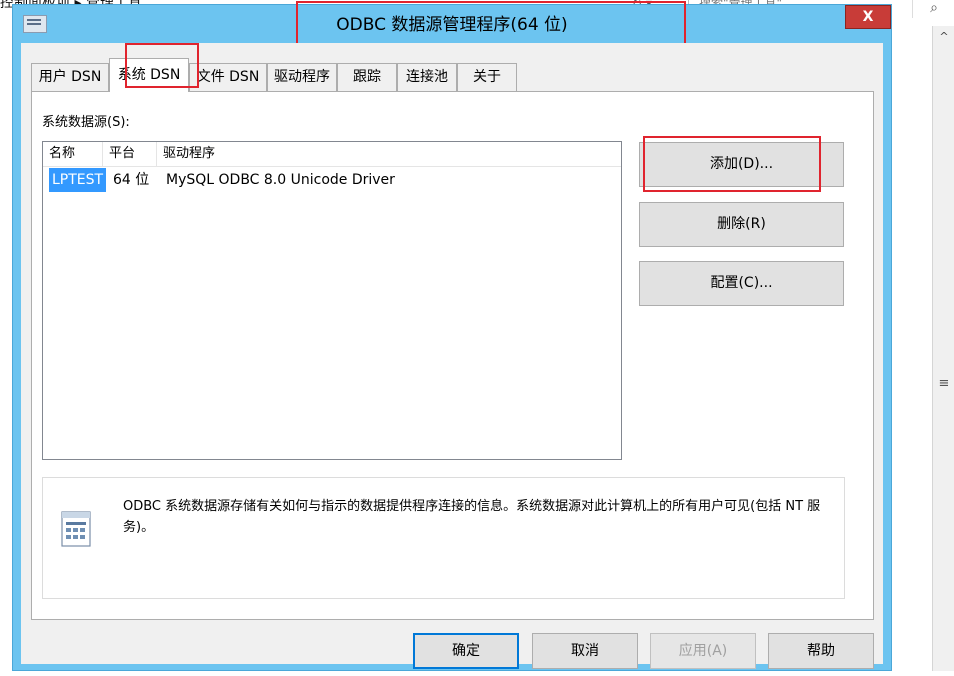 The height and width of the screenshot is (676, 954). Describe the element at coordinates (228, 77) in the screenshot. I see `tab-file-dsn: 文件 DSN` at that location.